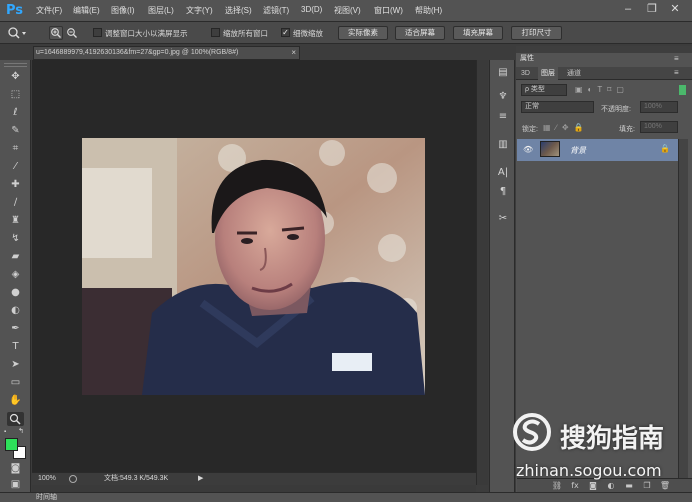  I want to click on minimize-button: –, so click(628, 9).